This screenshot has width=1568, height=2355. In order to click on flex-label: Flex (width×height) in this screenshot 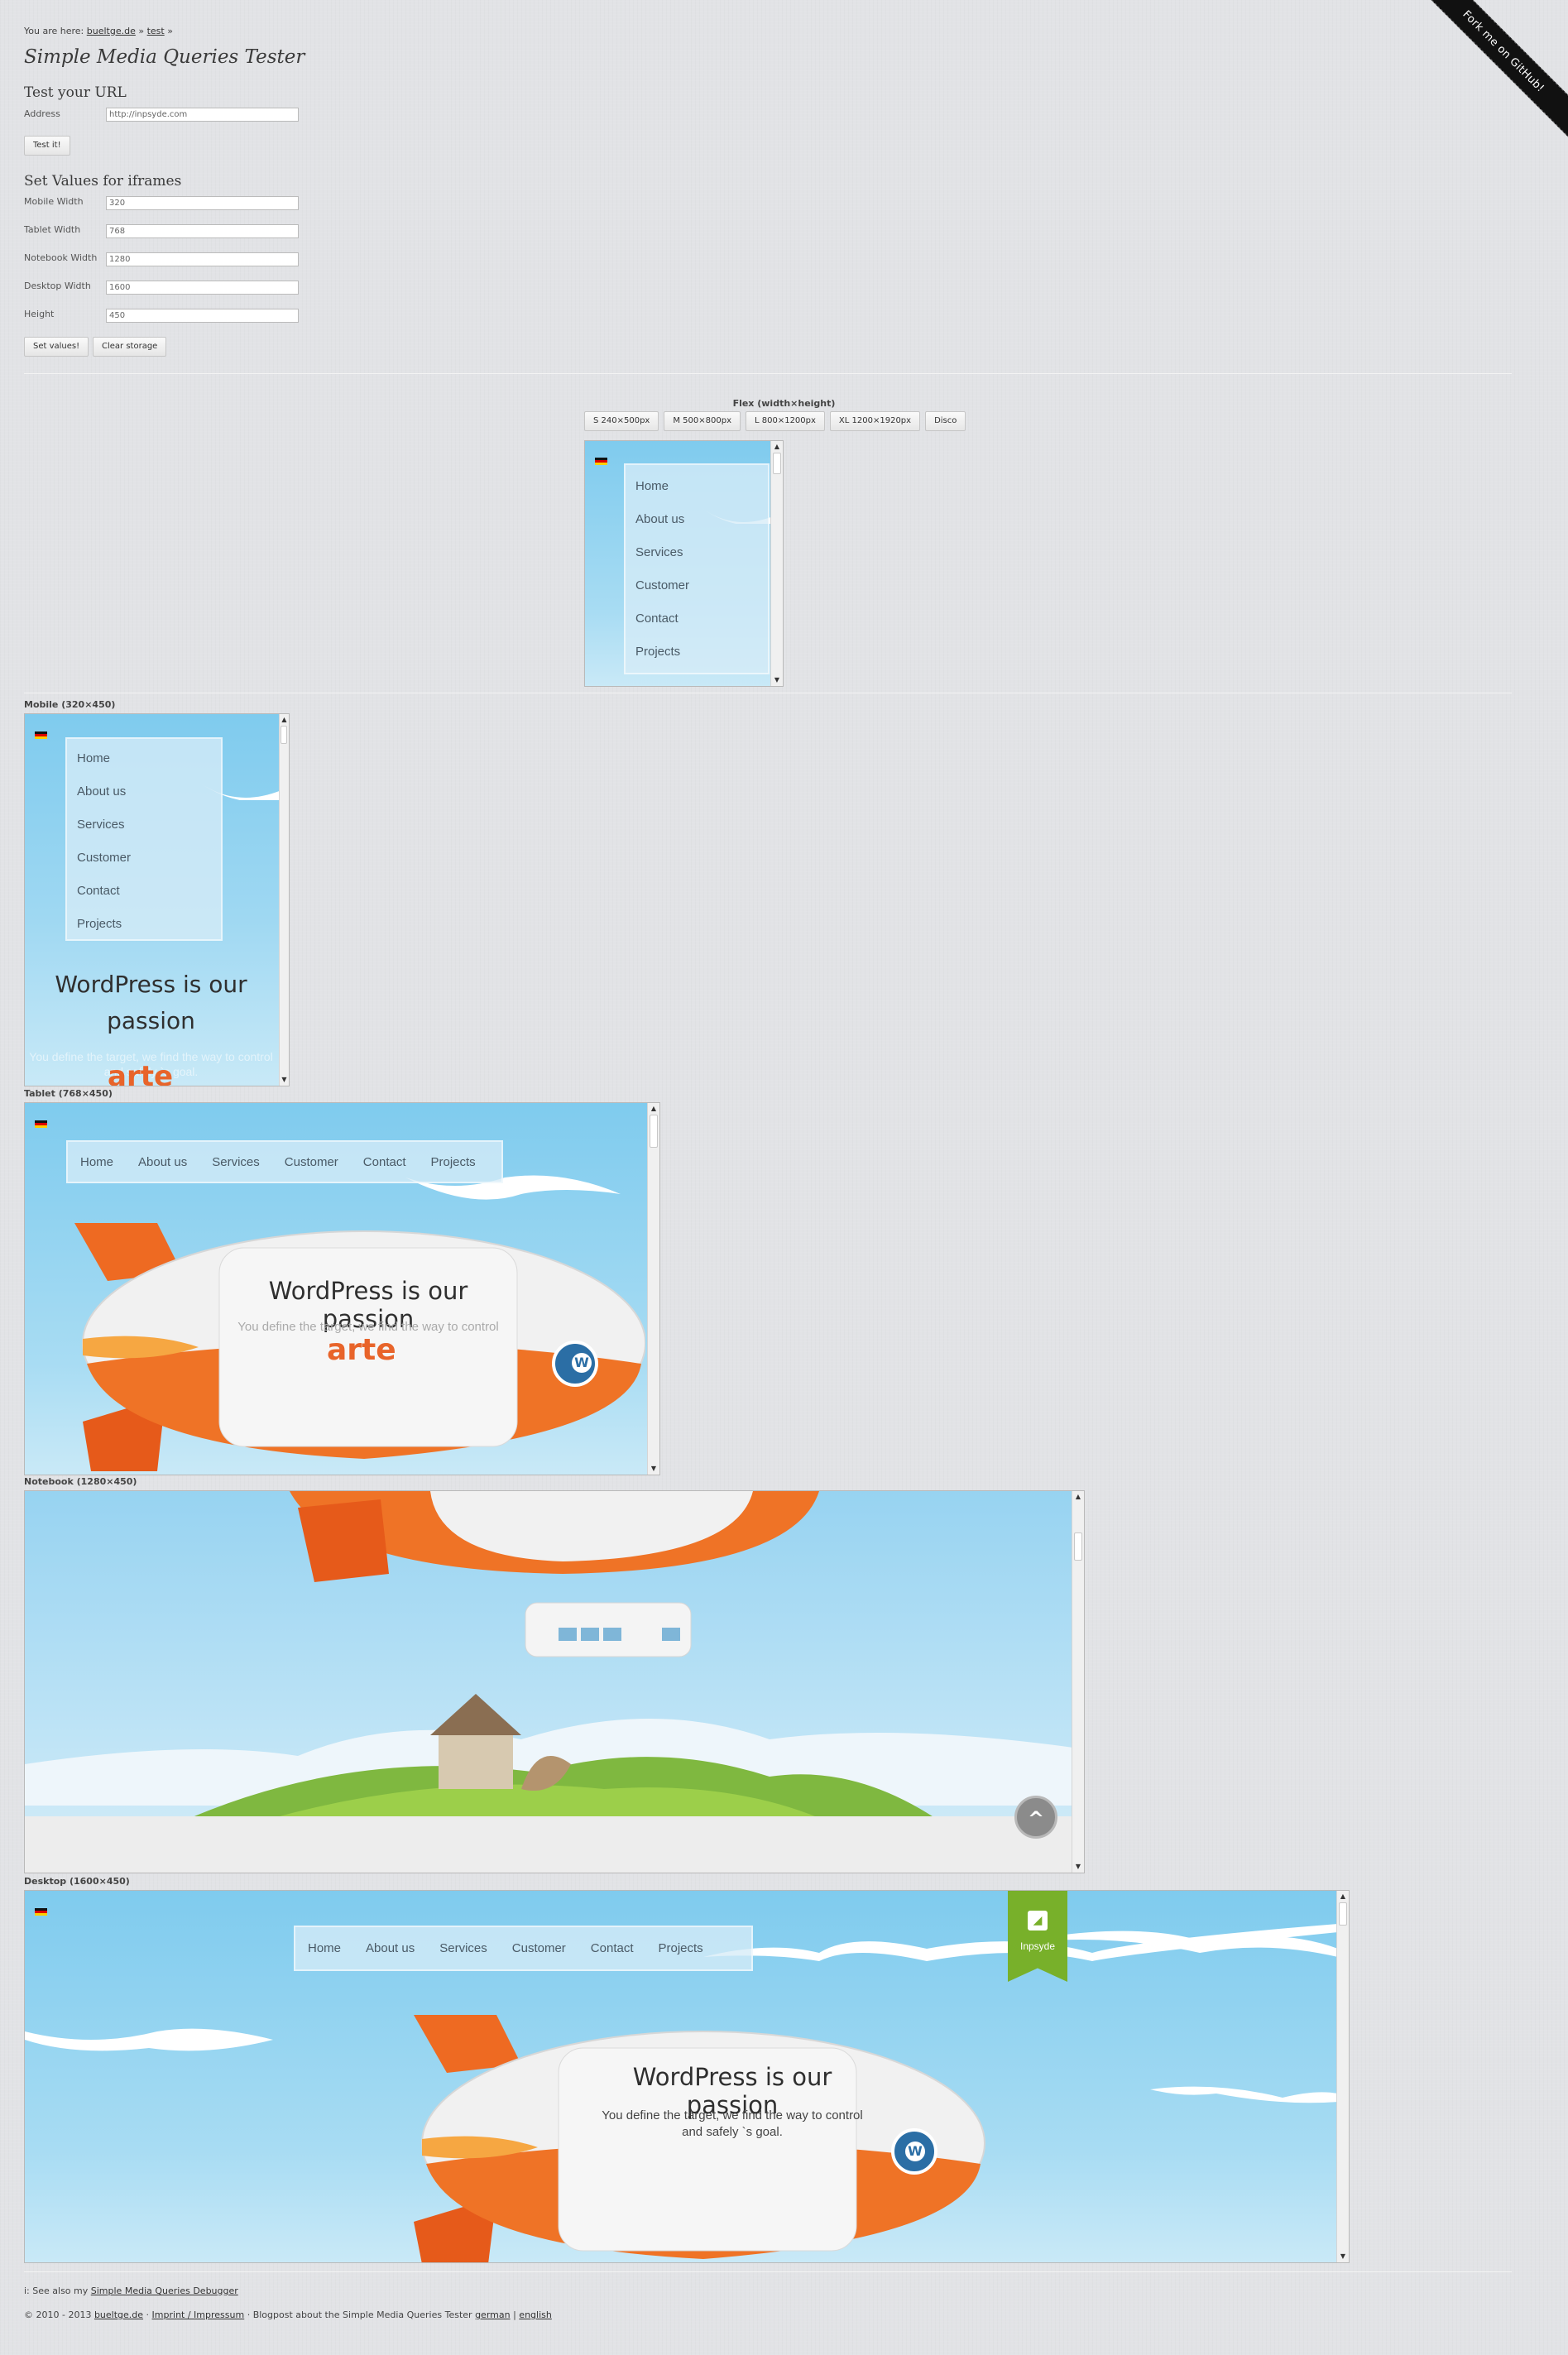, I will do `click(784, 403)`.